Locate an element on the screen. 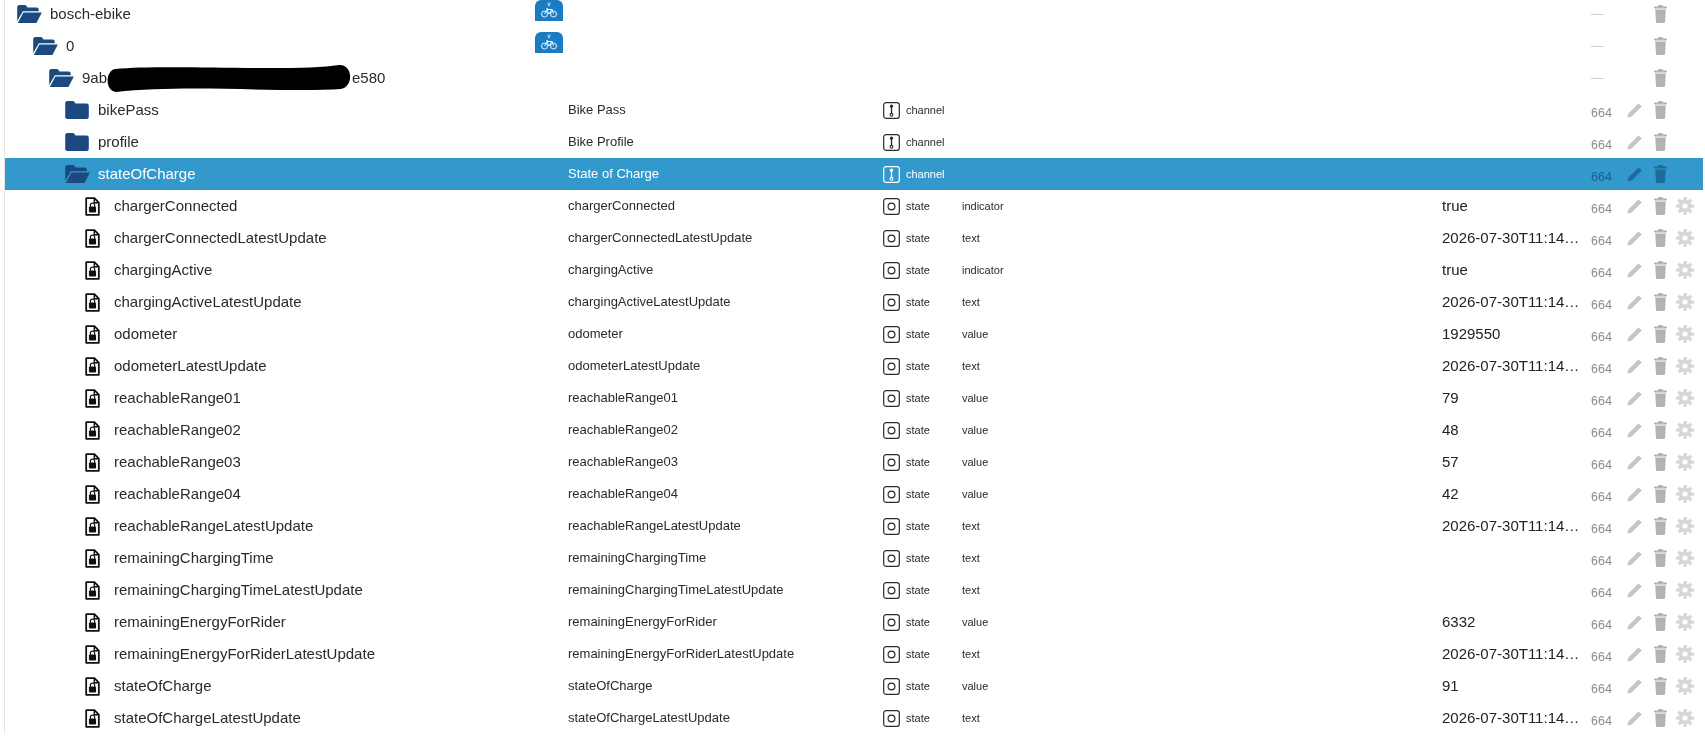 The width and height of the screenshot is (1705, 737). object-value: true is located at coordinates (1455, 205).